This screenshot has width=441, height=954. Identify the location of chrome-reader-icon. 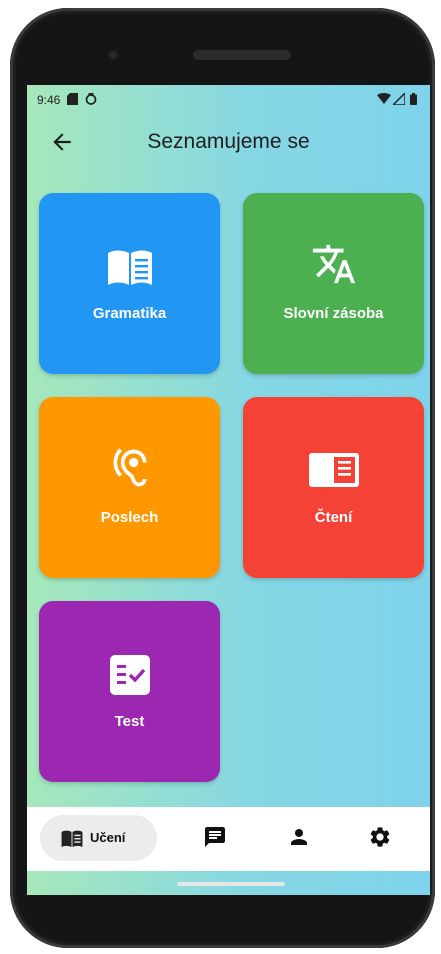
(333, 472).